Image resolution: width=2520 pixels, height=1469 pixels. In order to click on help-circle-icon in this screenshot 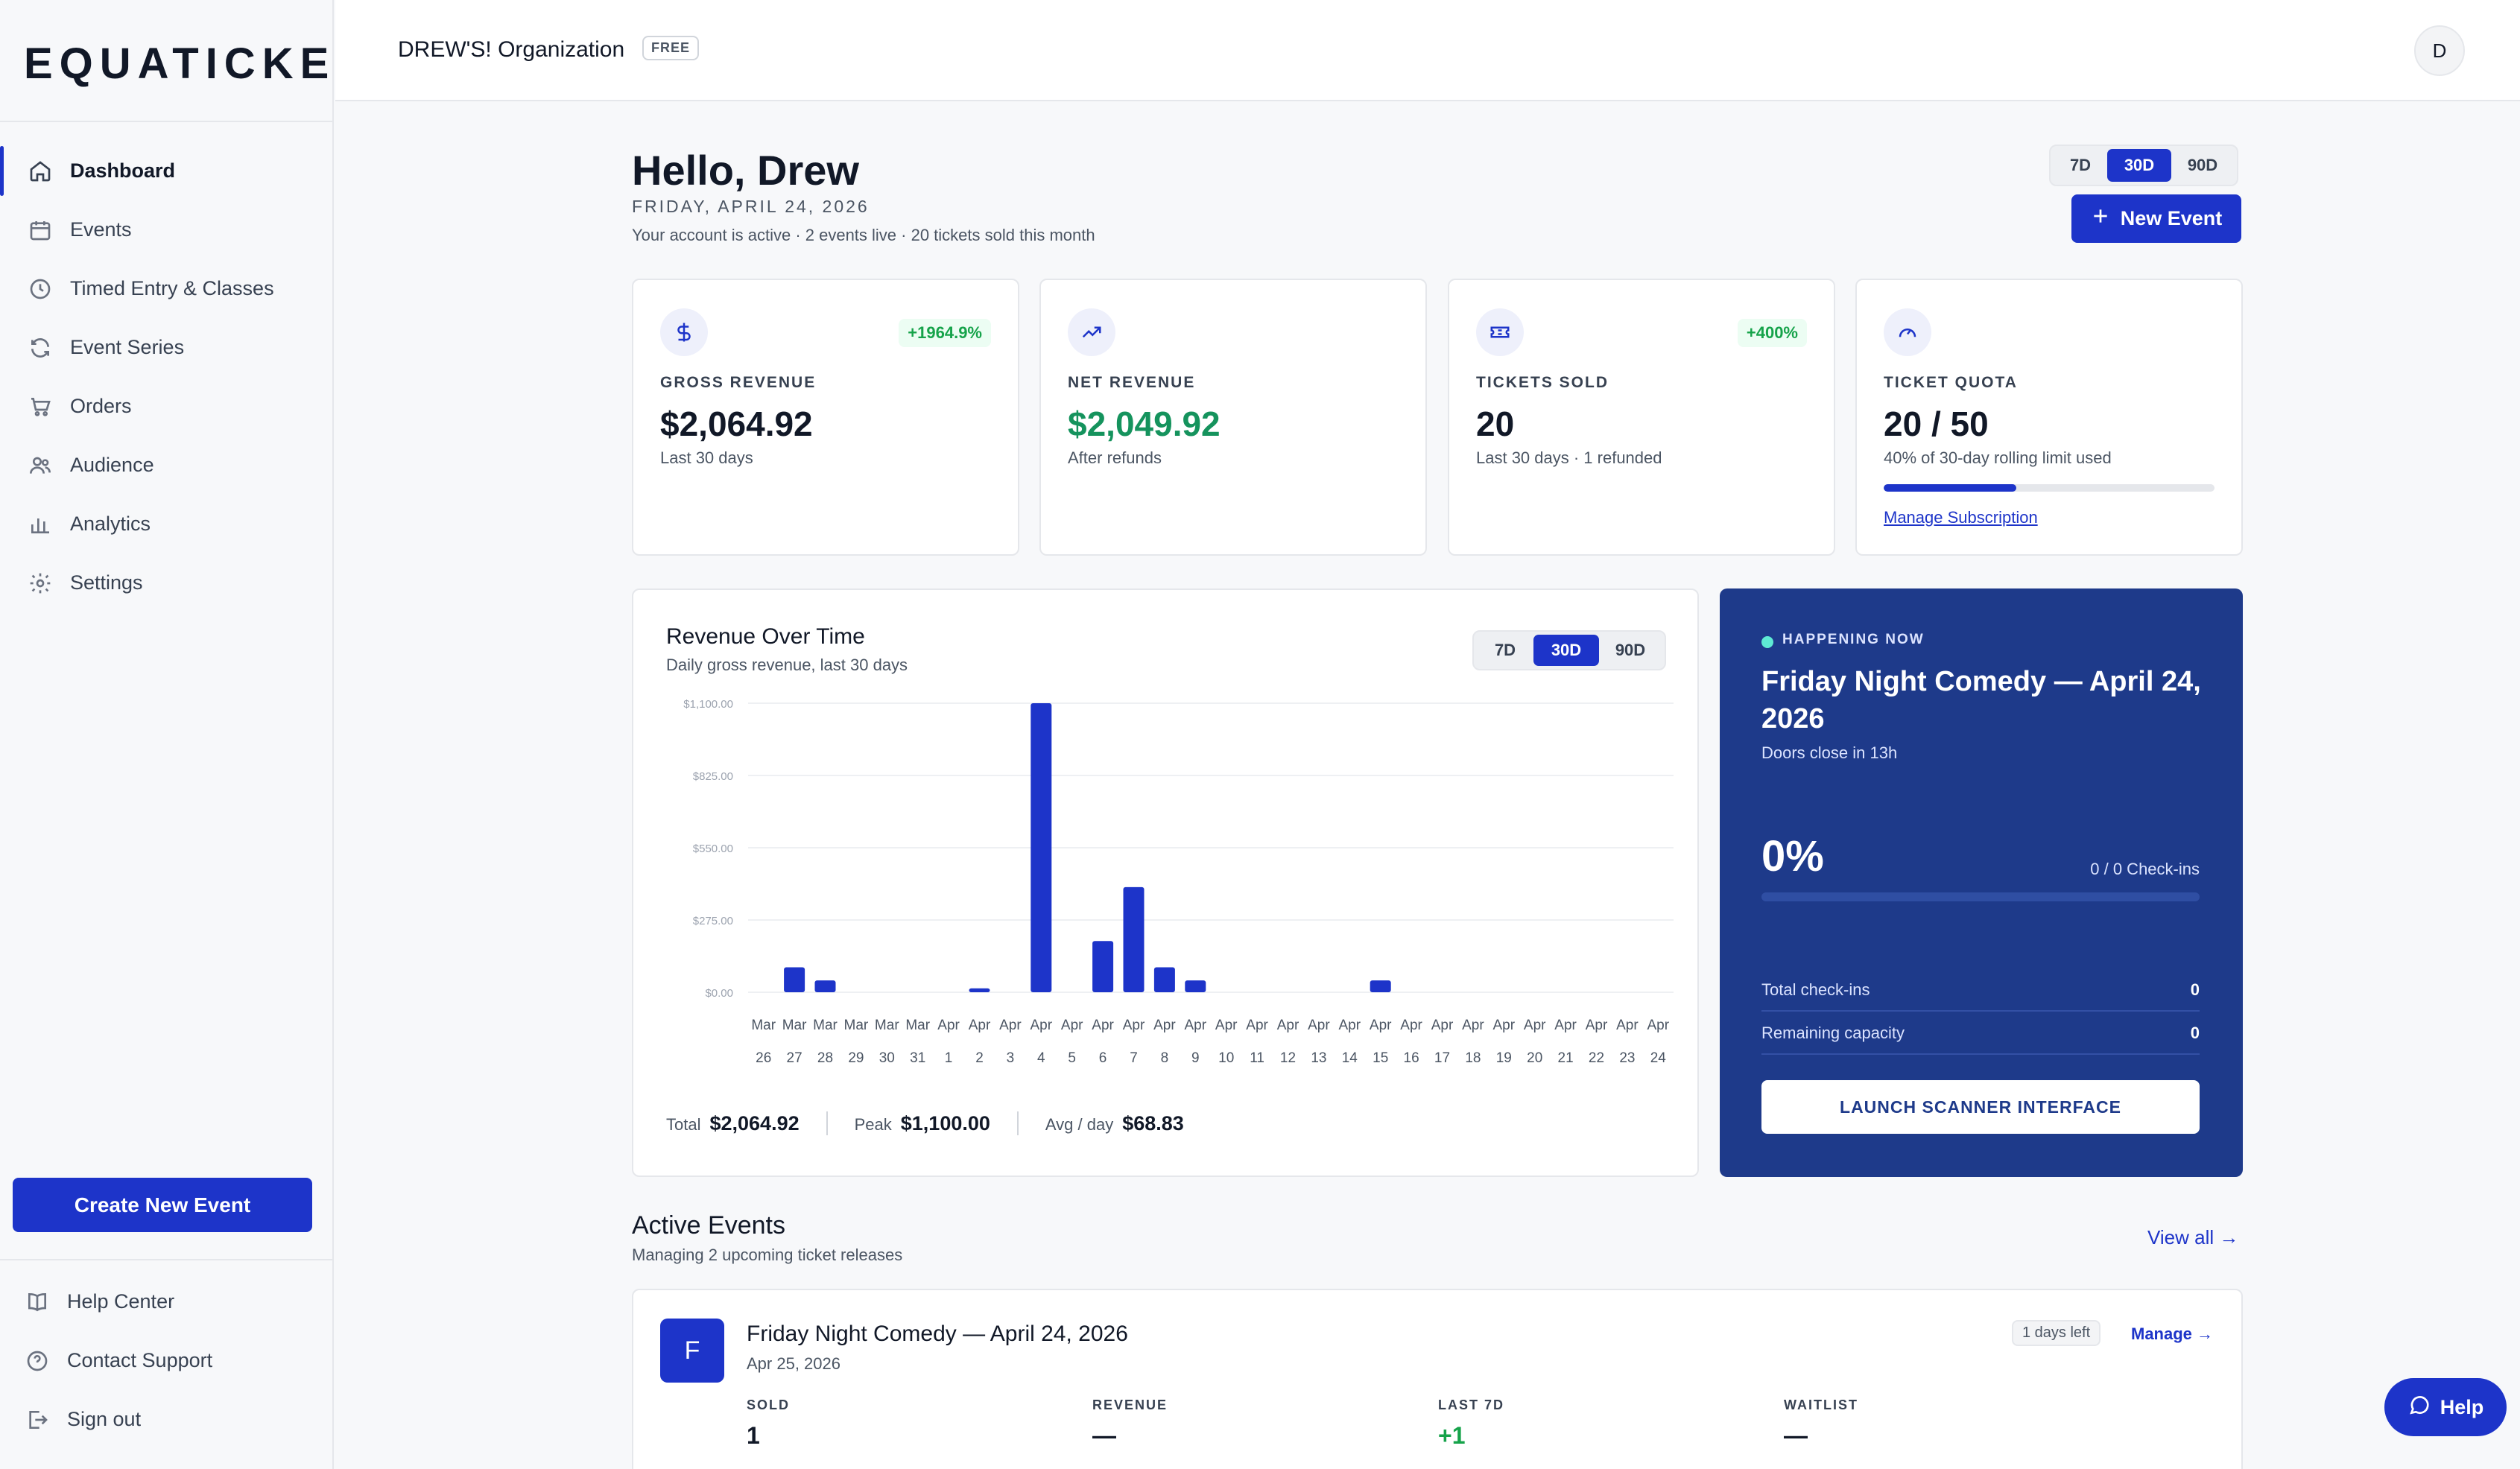, I will do `click(37, 1361)`.